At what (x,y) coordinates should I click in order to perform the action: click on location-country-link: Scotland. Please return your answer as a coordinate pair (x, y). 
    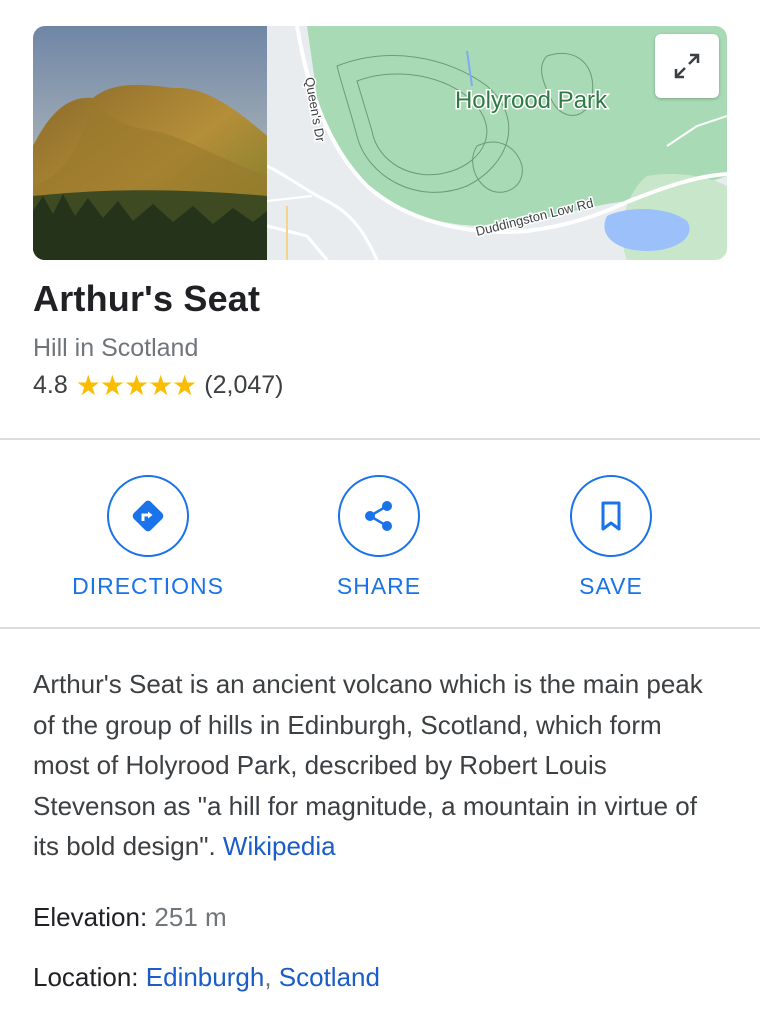
    Looking at the image, I should click on (329, 977).